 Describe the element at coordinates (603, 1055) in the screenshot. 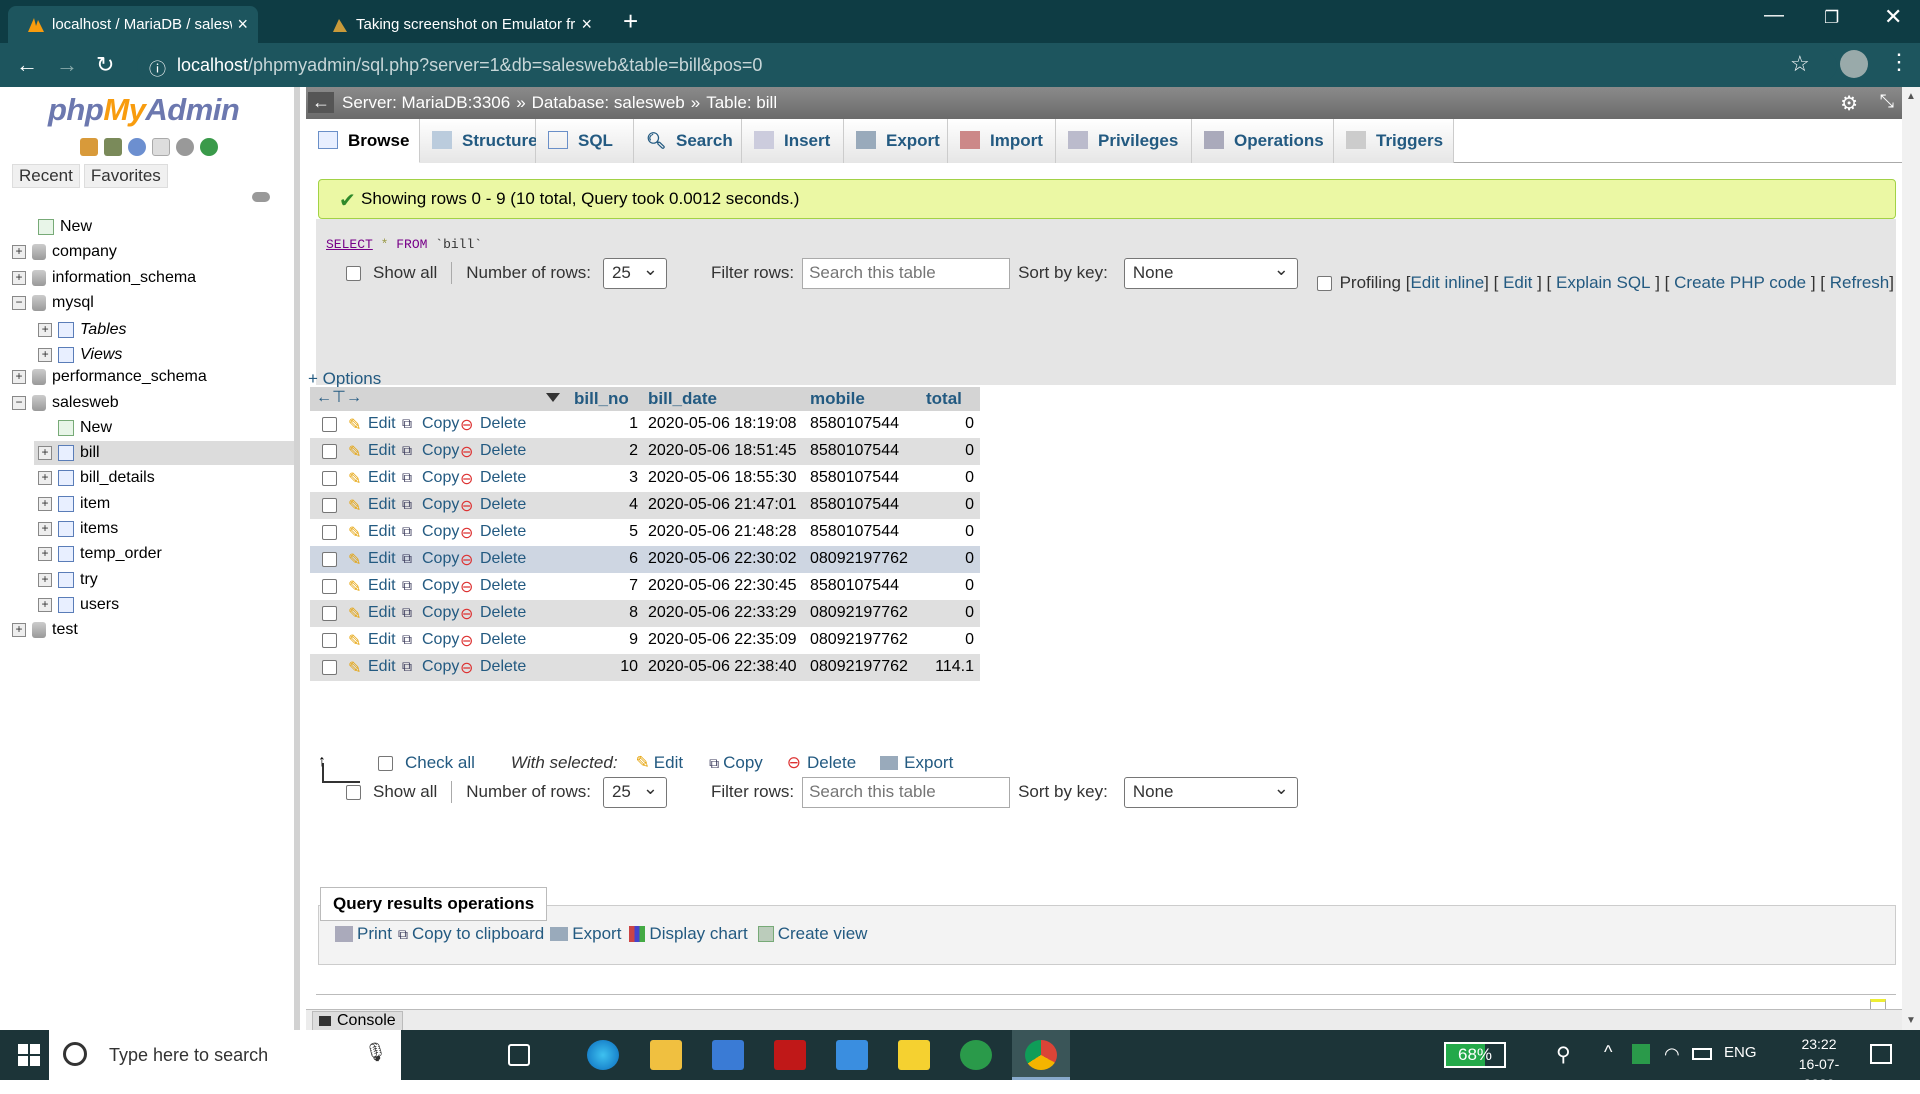

I see `edge-browser-icon` at that location.